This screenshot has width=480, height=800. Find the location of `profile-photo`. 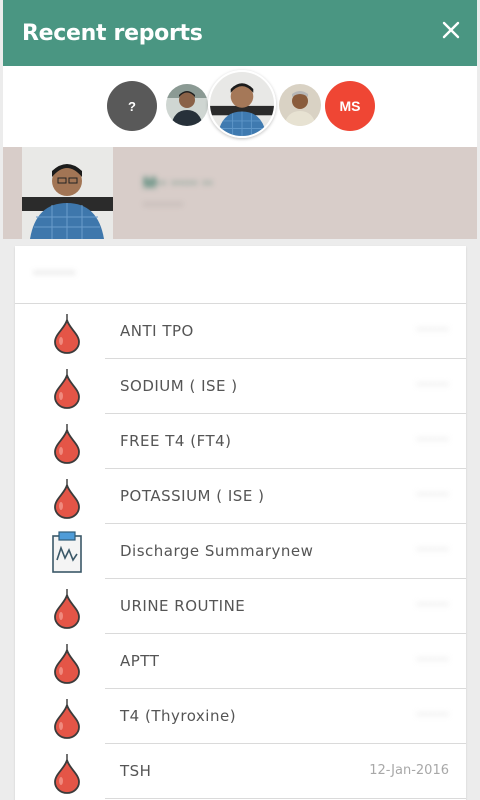

profile-photo is located at coordinates (67, 193).